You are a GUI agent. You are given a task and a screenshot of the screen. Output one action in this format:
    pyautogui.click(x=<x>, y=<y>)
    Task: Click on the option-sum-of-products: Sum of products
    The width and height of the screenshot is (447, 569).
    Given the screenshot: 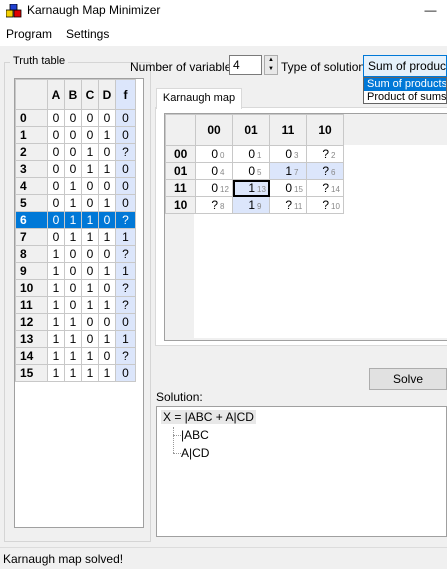 What is the action you would take?
    pyautogui.click(x=405, y=84)
    